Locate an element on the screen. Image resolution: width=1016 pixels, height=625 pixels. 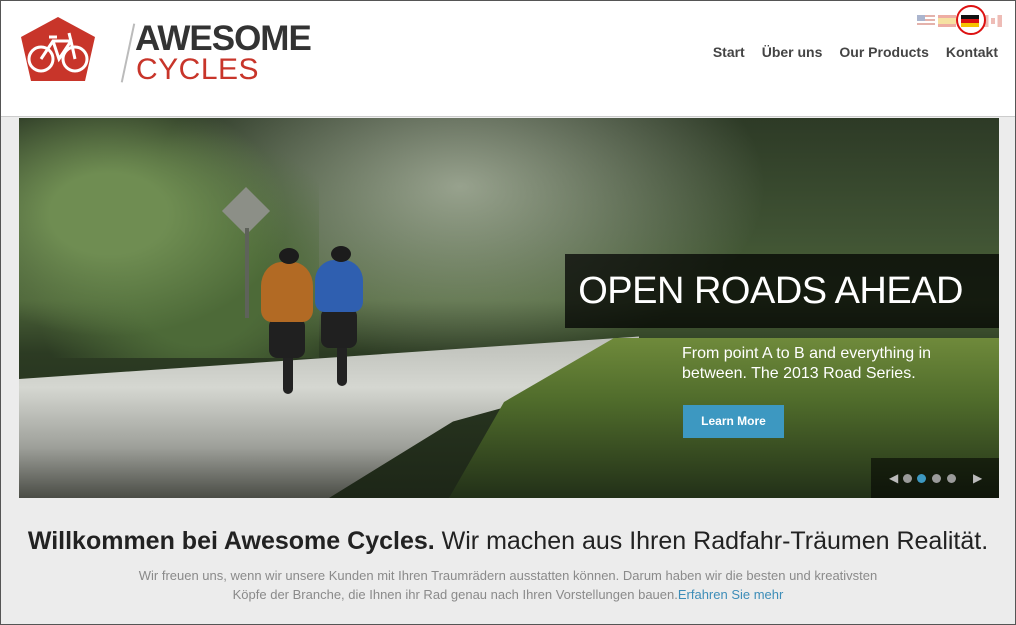
logo-divider is located at coordinates (128, 53).